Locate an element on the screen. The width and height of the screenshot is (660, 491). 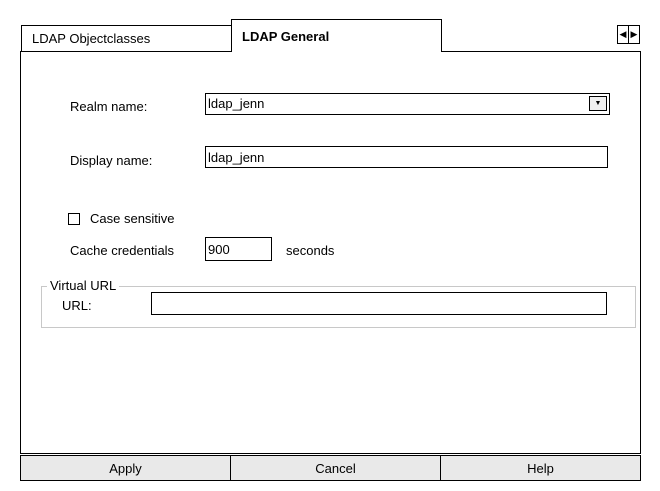
realm-name-select: ldap_jenn ▼ is located at coordinates (407, 104).